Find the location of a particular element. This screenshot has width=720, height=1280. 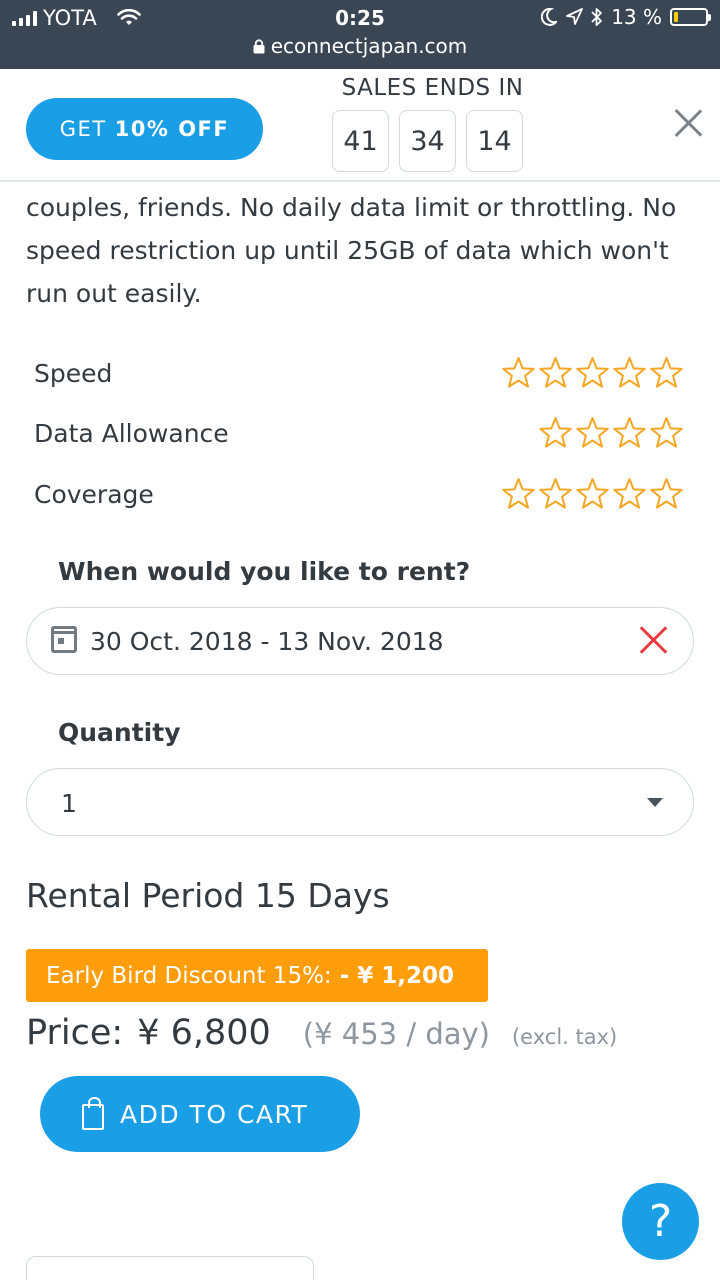

quantity-label: Quantity is located at coordinates (119, 732).